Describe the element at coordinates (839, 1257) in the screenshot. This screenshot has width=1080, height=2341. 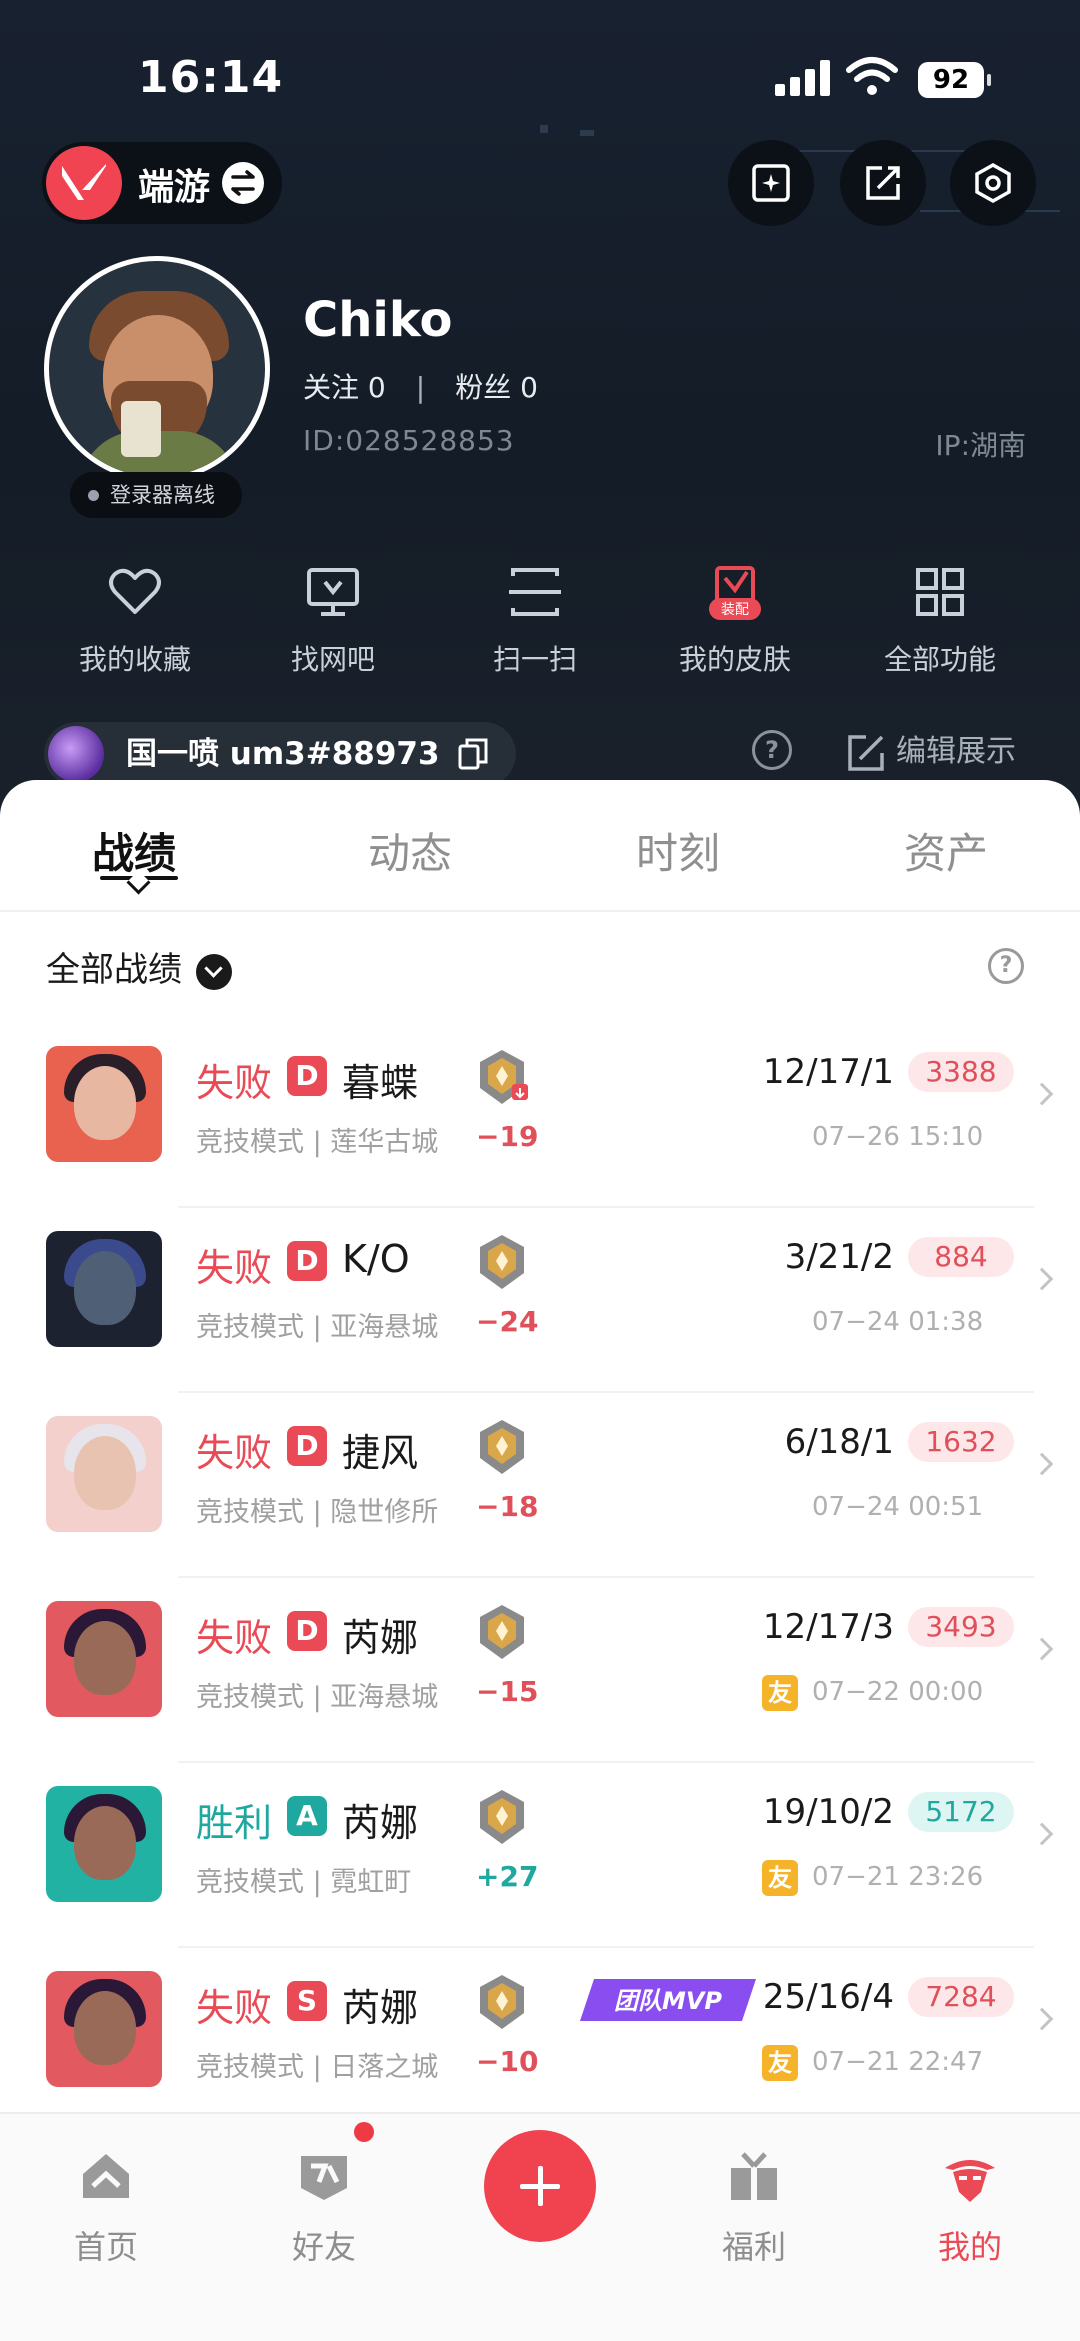
I see `kda: 3/21/2` at that location.